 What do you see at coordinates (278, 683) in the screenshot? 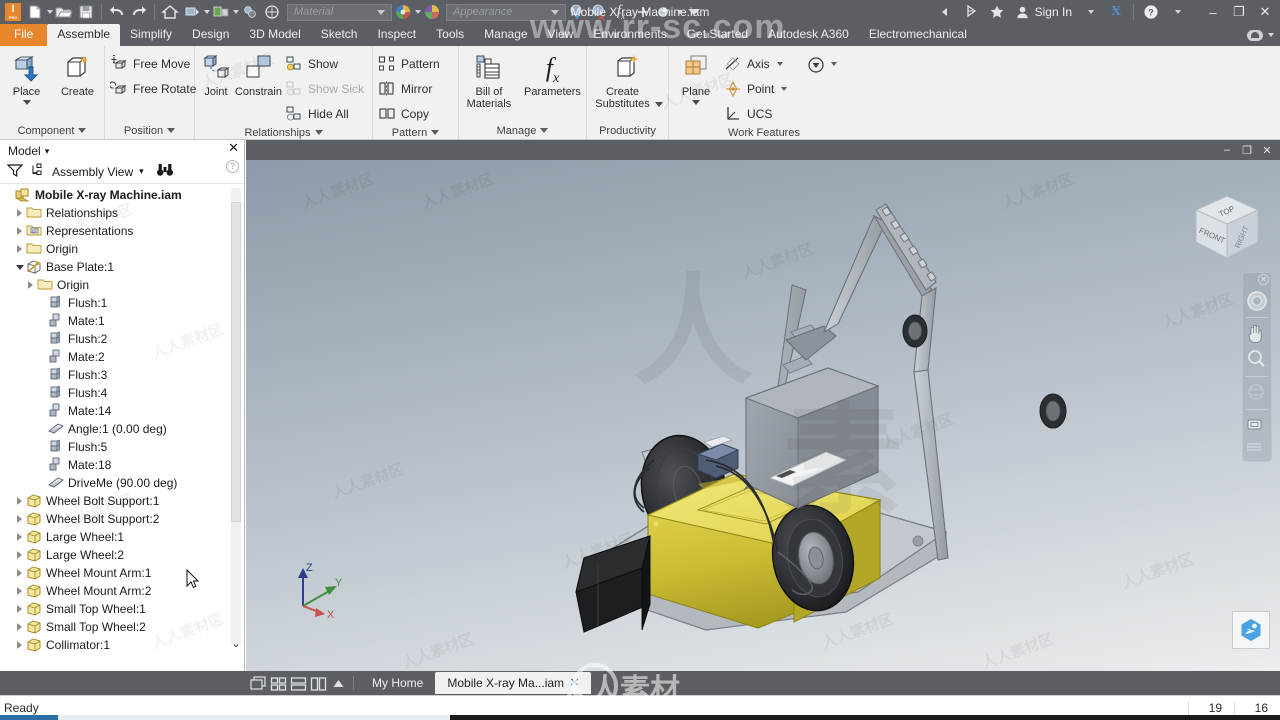
I see `tile-windows-icon` at bounding box center [278, 683].